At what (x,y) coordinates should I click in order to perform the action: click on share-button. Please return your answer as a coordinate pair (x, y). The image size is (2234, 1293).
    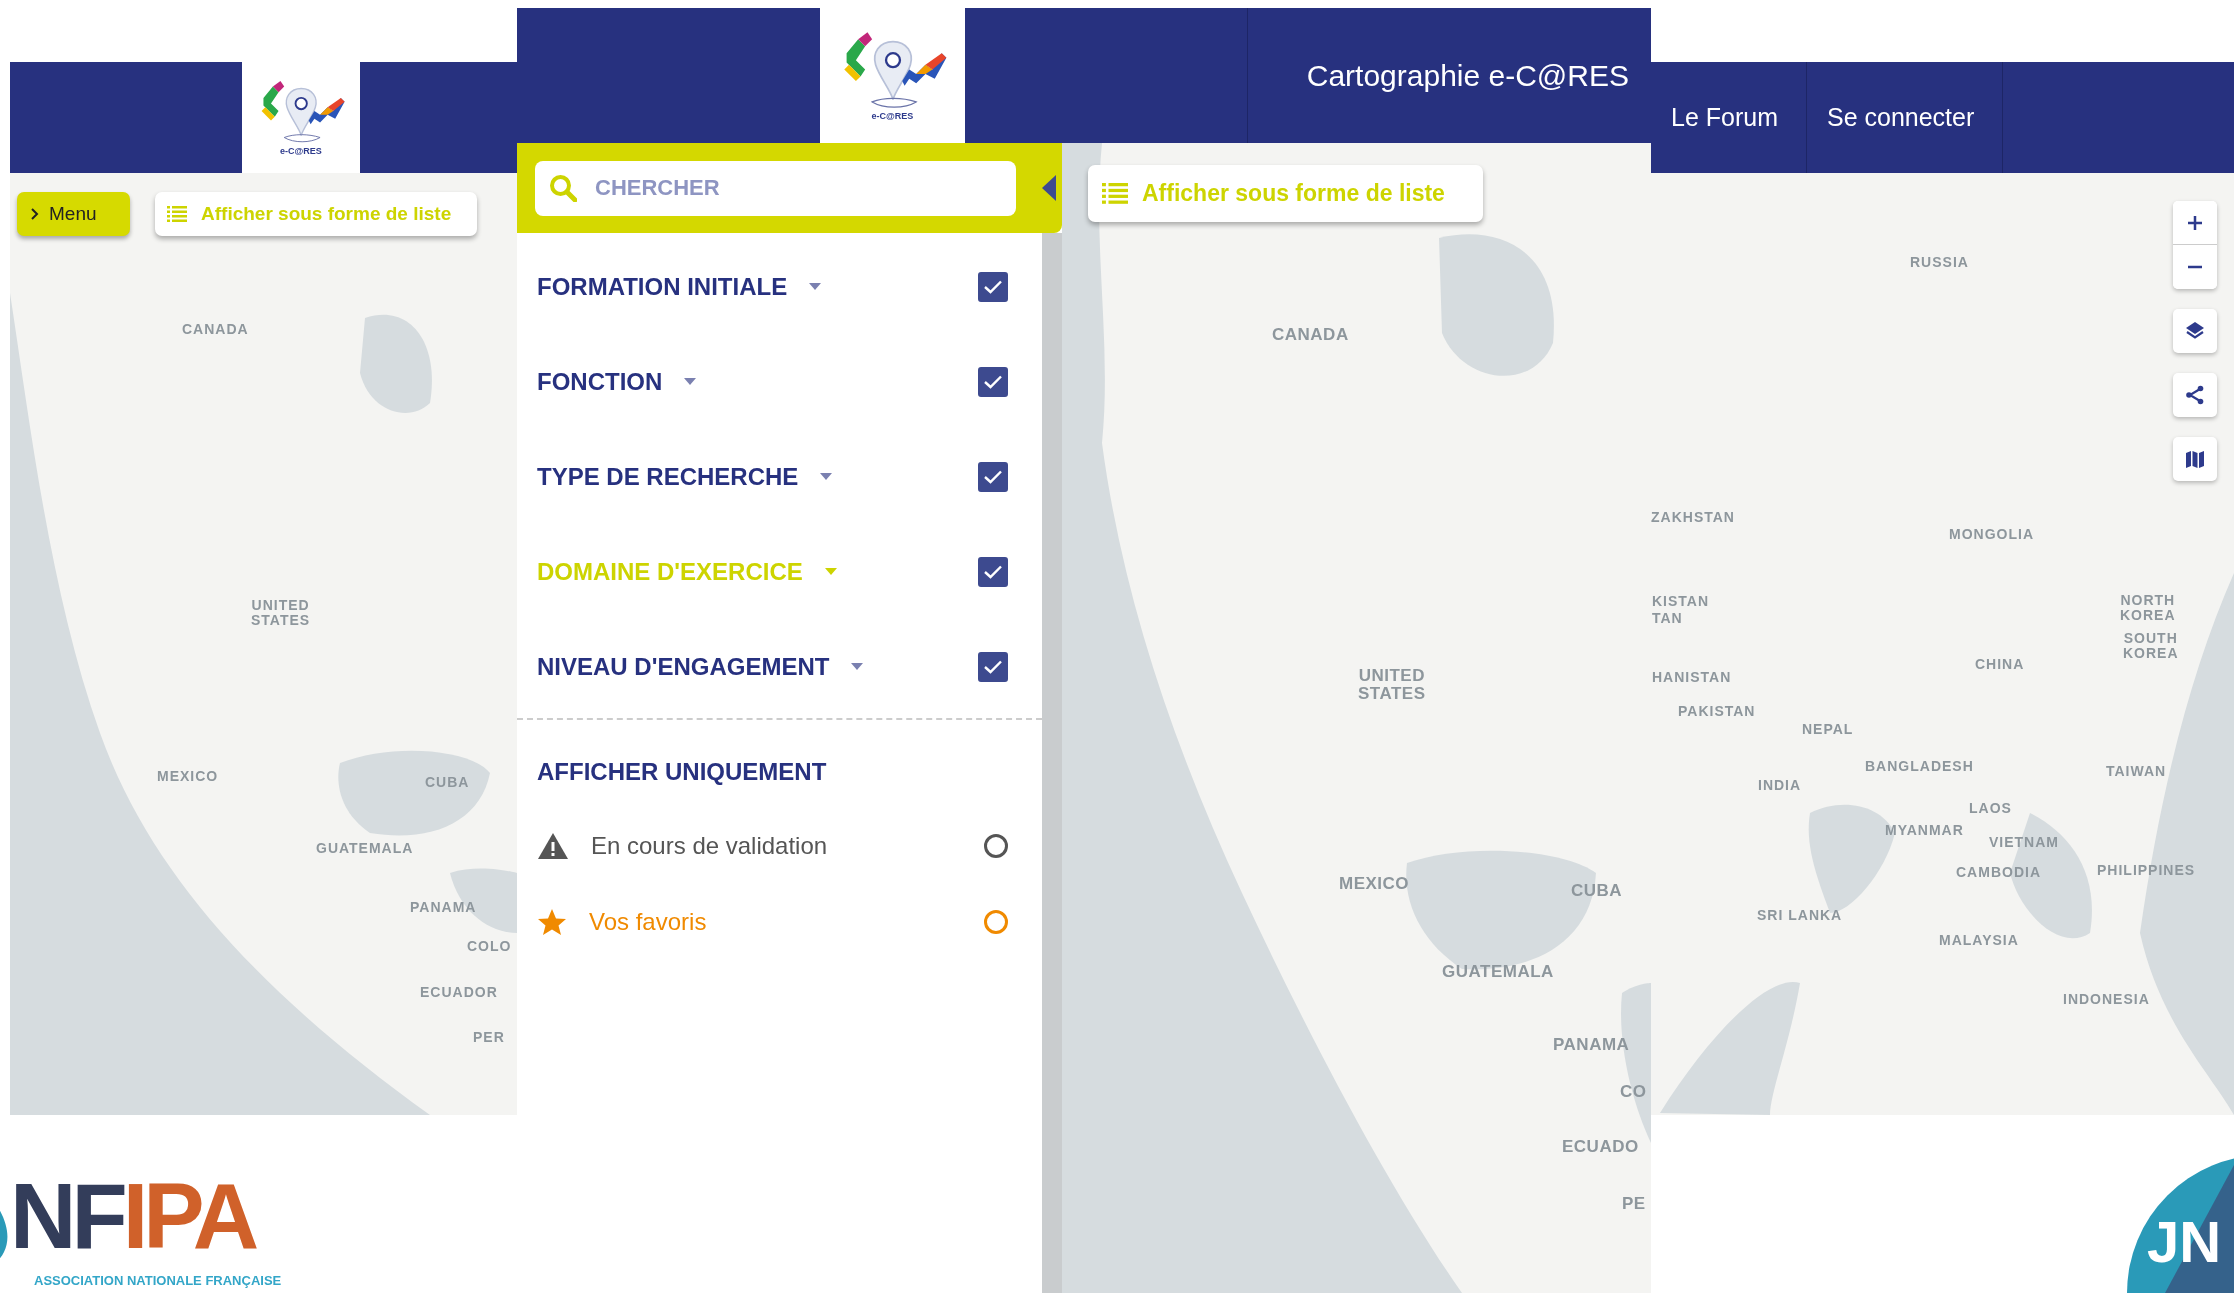
    Looking at the image, I should click on (2195, 395).